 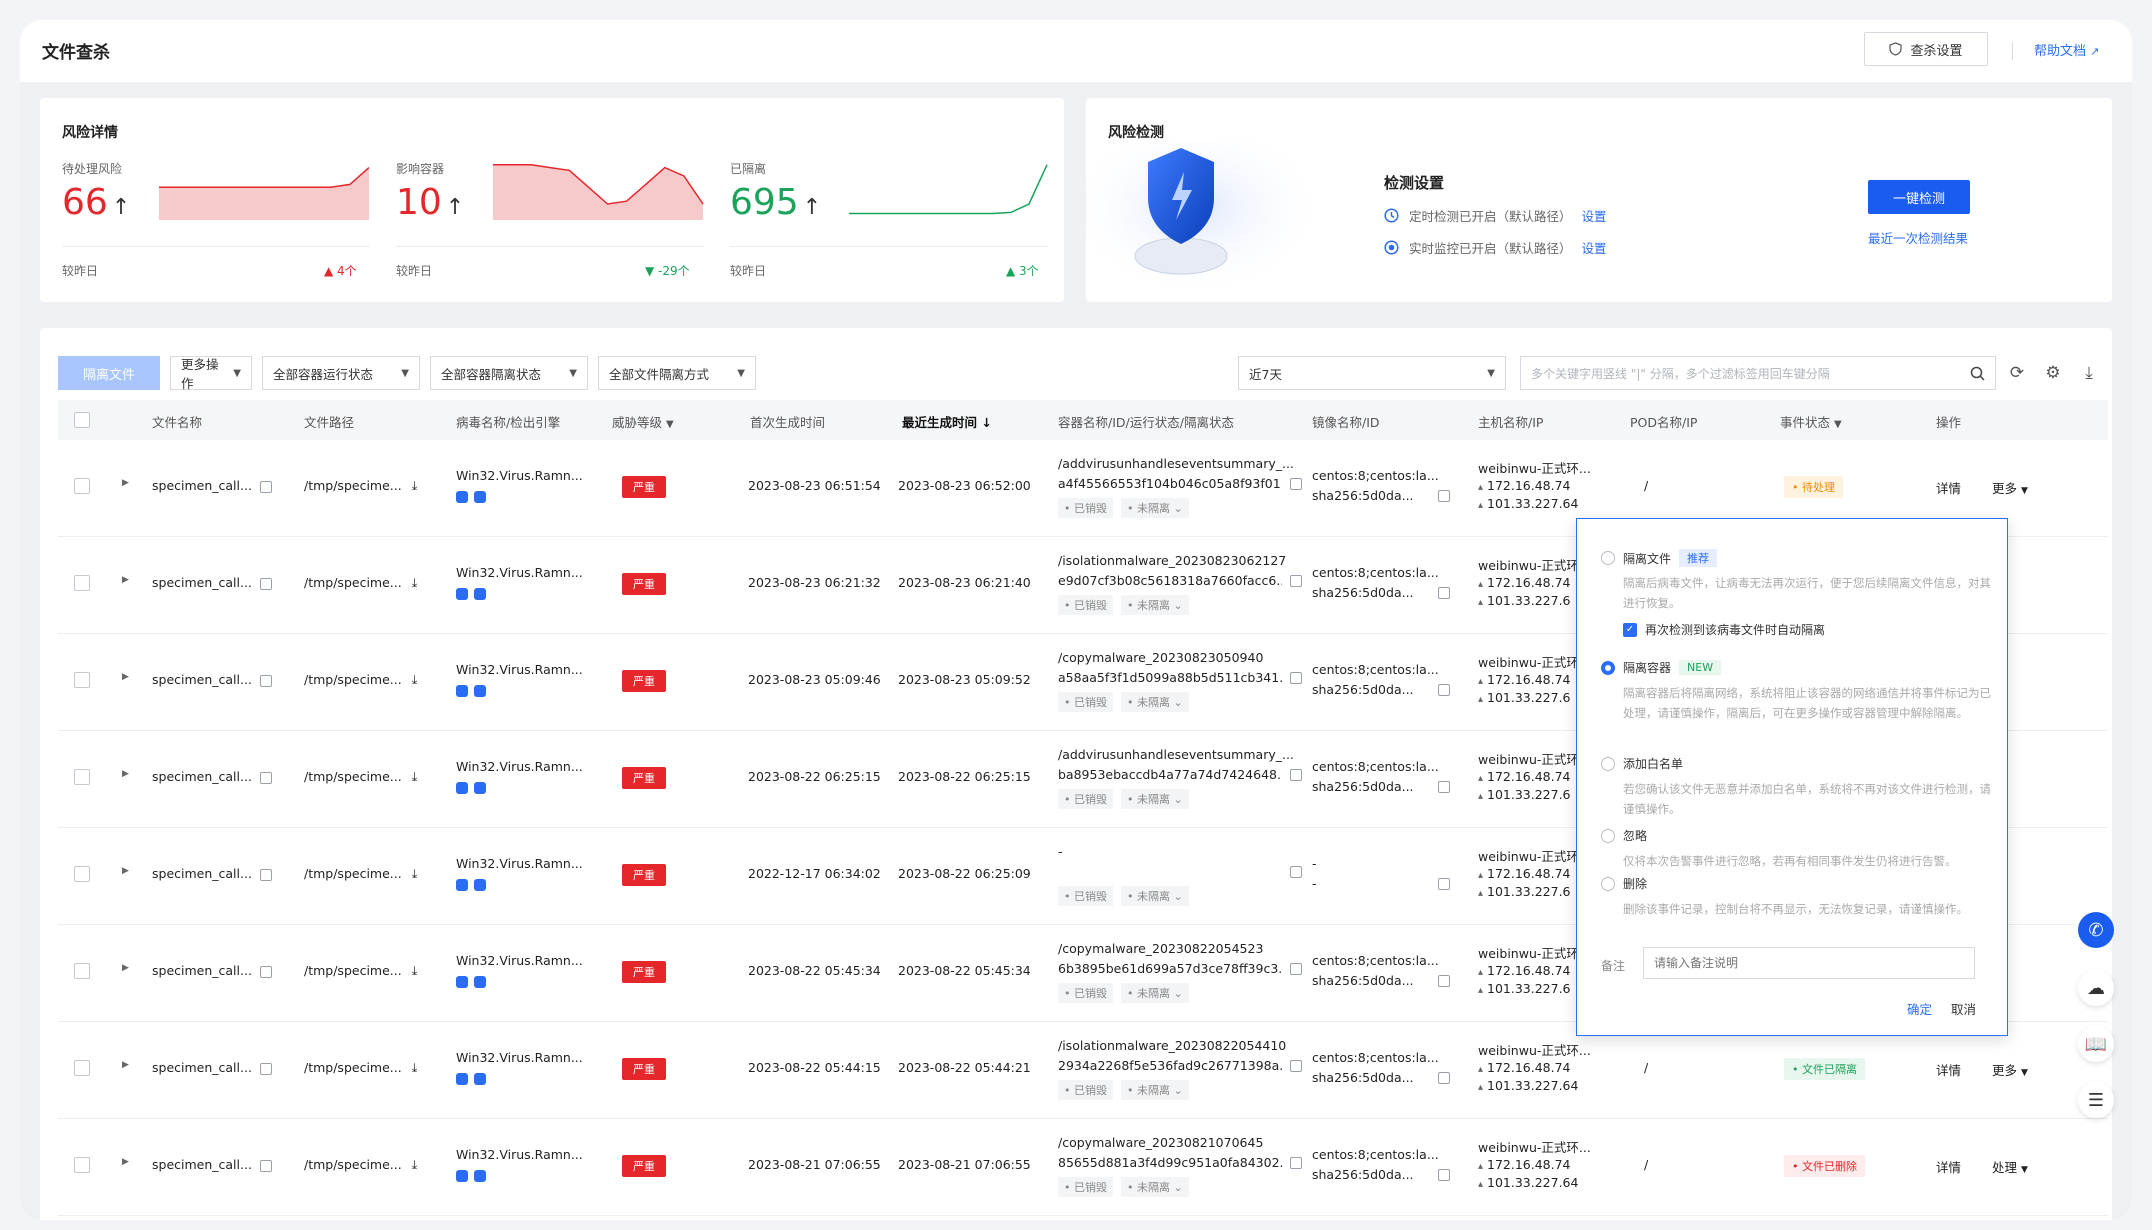 What do you see at coordinates (2010, 487) in the screenshot?
I see `more-actions-link: 更多 ▼` at bounding box center [2010, 487].